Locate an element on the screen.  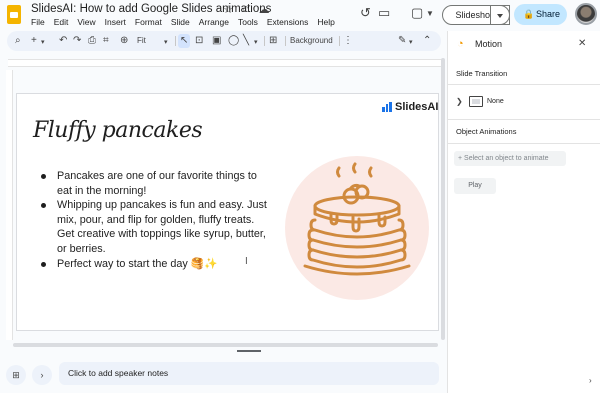
share-button: 🔒 Share is located at coordinates (540, 14).